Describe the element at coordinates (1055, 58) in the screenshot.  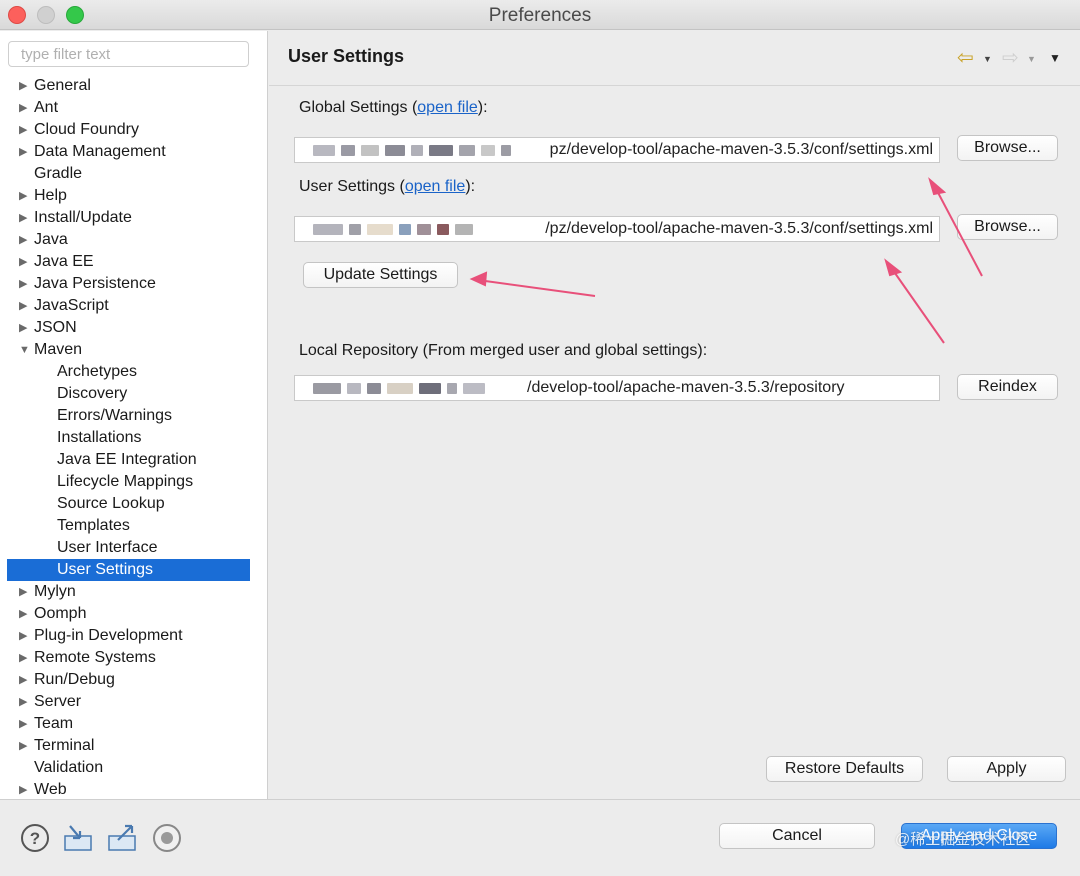
I see `view-menu-icon: ▼` at that location.